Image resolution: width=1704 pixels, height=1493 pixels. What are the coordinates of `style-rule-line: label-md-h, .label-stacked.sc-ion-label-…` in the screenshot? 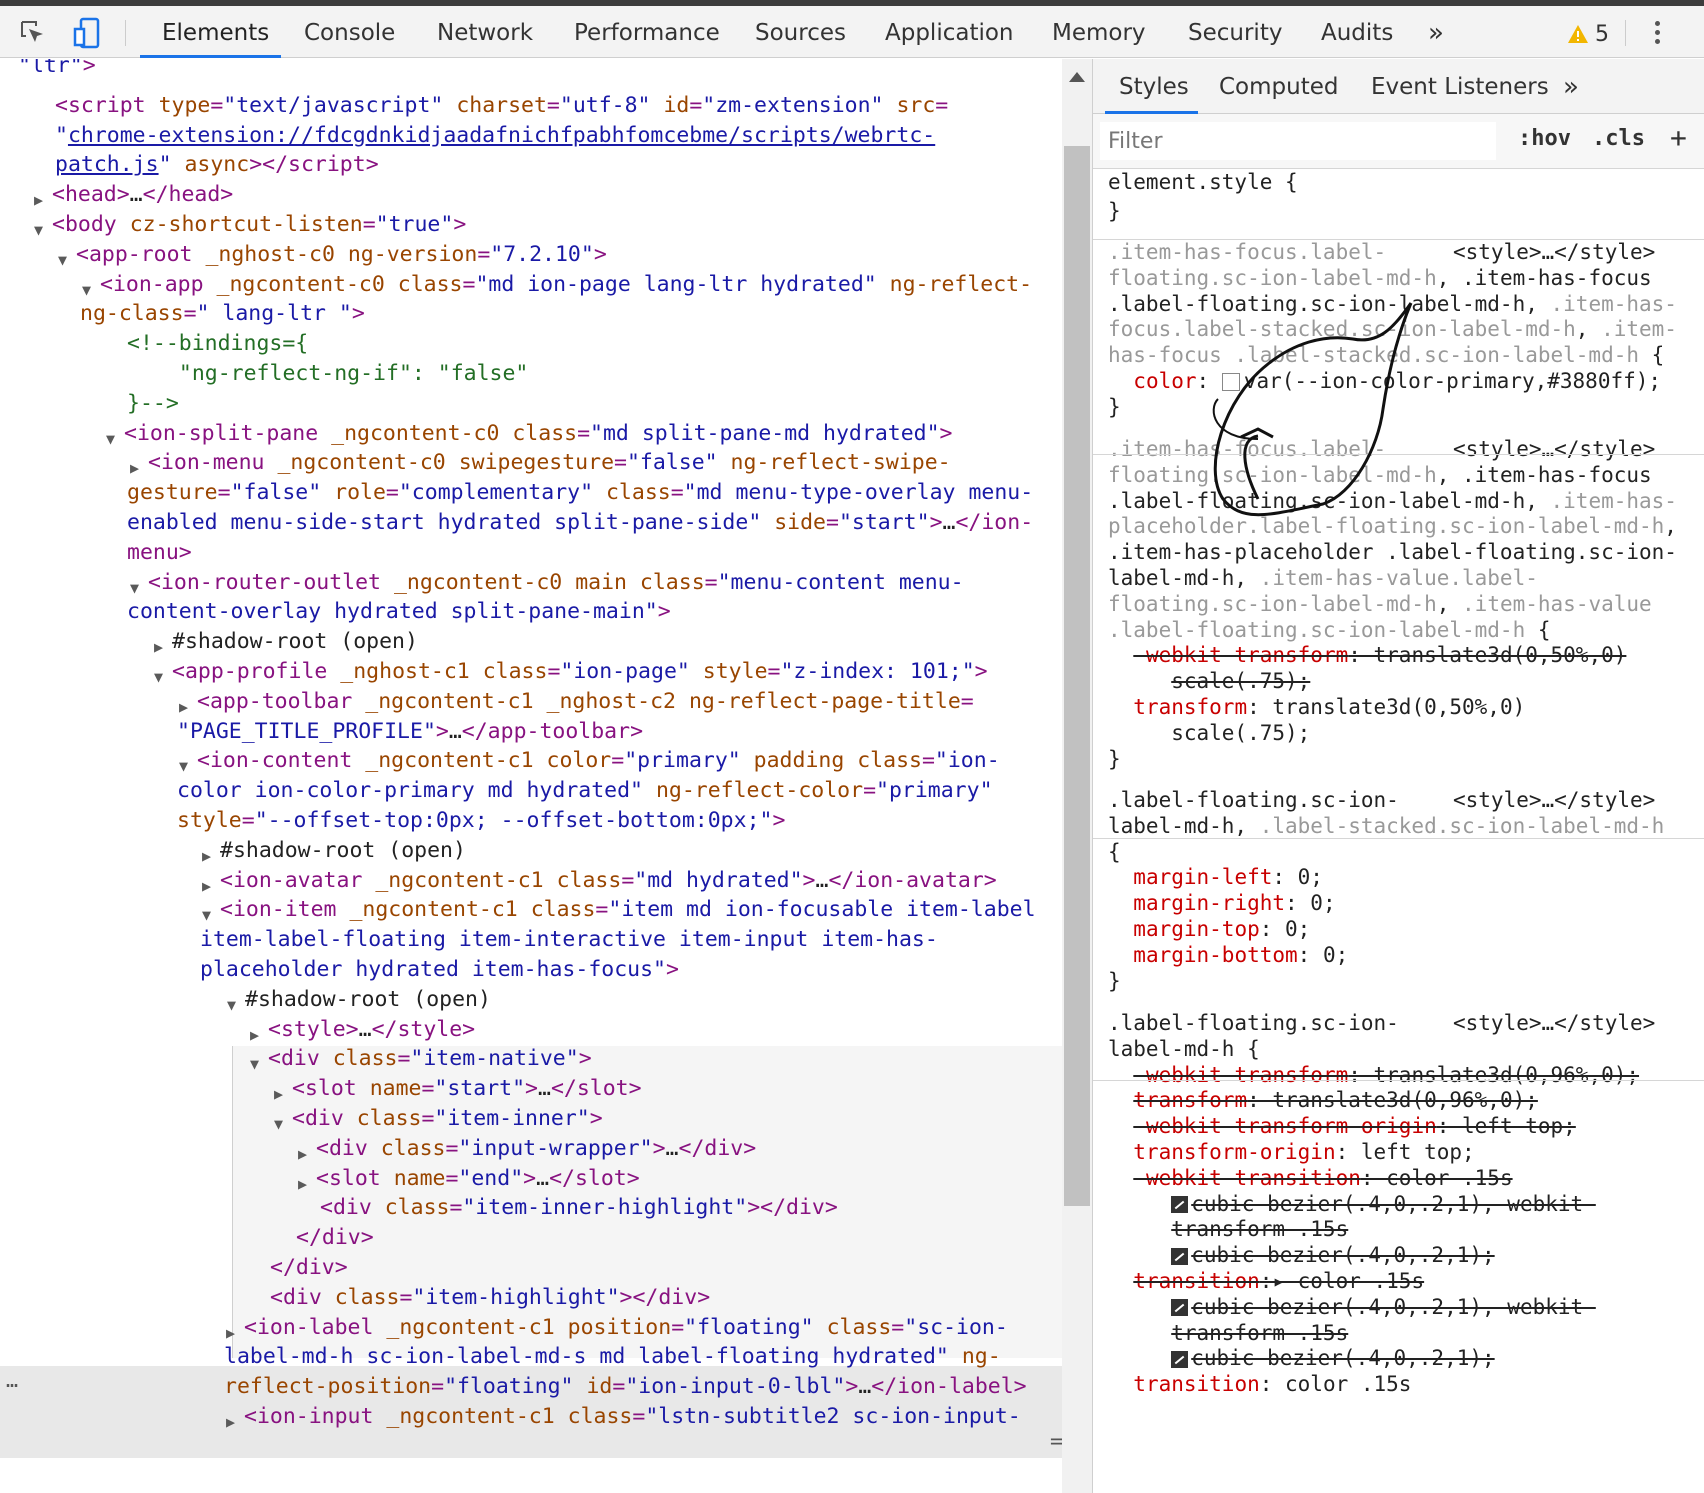 It's located at (1386, 827).